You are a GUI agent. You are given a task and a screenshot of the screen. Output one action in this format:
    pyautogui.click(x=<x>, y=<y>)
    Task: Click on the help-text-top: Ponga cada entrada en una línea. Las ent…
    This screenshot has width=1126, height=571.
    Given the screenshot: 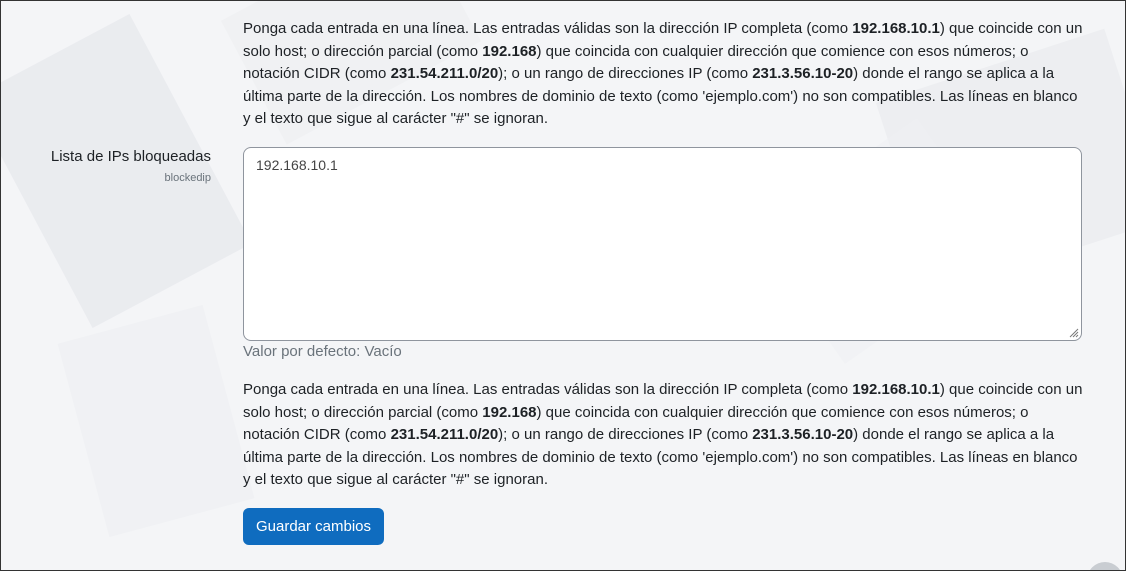 What is the action you would take?
    pyautogui.click(x=663, y=73)
    